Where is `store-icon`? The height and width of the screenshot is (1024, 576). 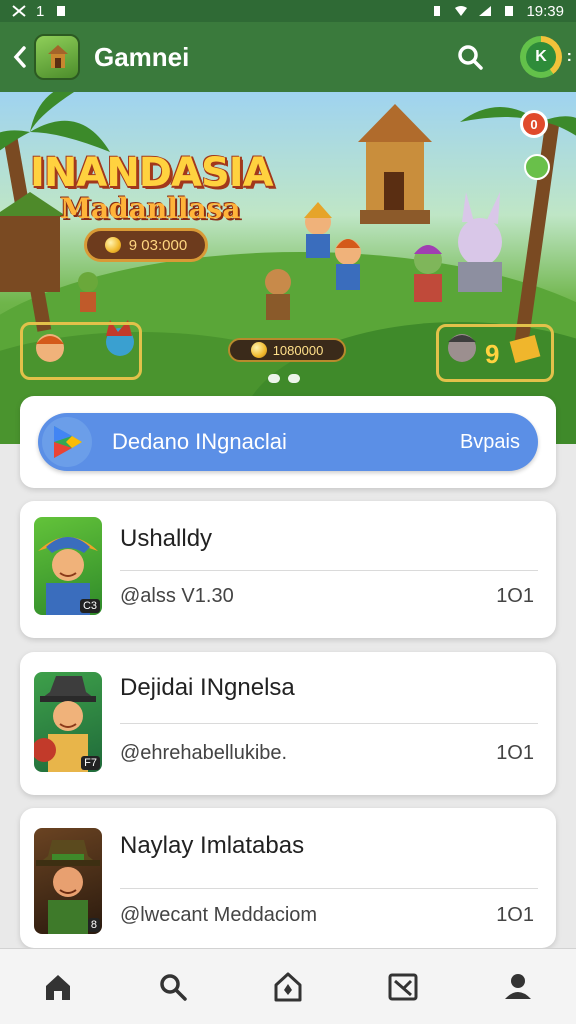 store-icon is located at coordinates (288, 986).